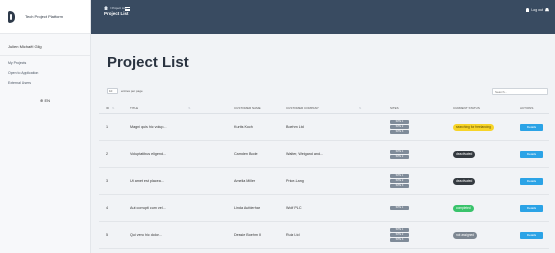 This screenshot has height=253, width=555. I want to click on cell-customer-name: Amelia Miller, so click(245, 181).